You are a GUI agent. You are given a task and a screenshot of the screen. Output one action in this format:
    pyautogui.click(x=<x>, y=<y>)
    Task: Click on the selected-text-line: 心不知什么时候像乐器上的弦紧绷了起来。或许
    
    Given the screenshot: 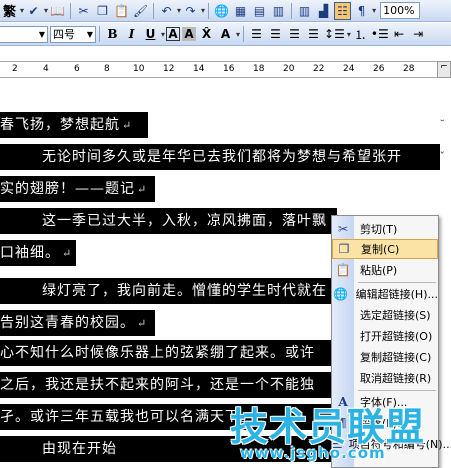 What is the action you would take?
    pyautogui.click(x=168, y=353)
    